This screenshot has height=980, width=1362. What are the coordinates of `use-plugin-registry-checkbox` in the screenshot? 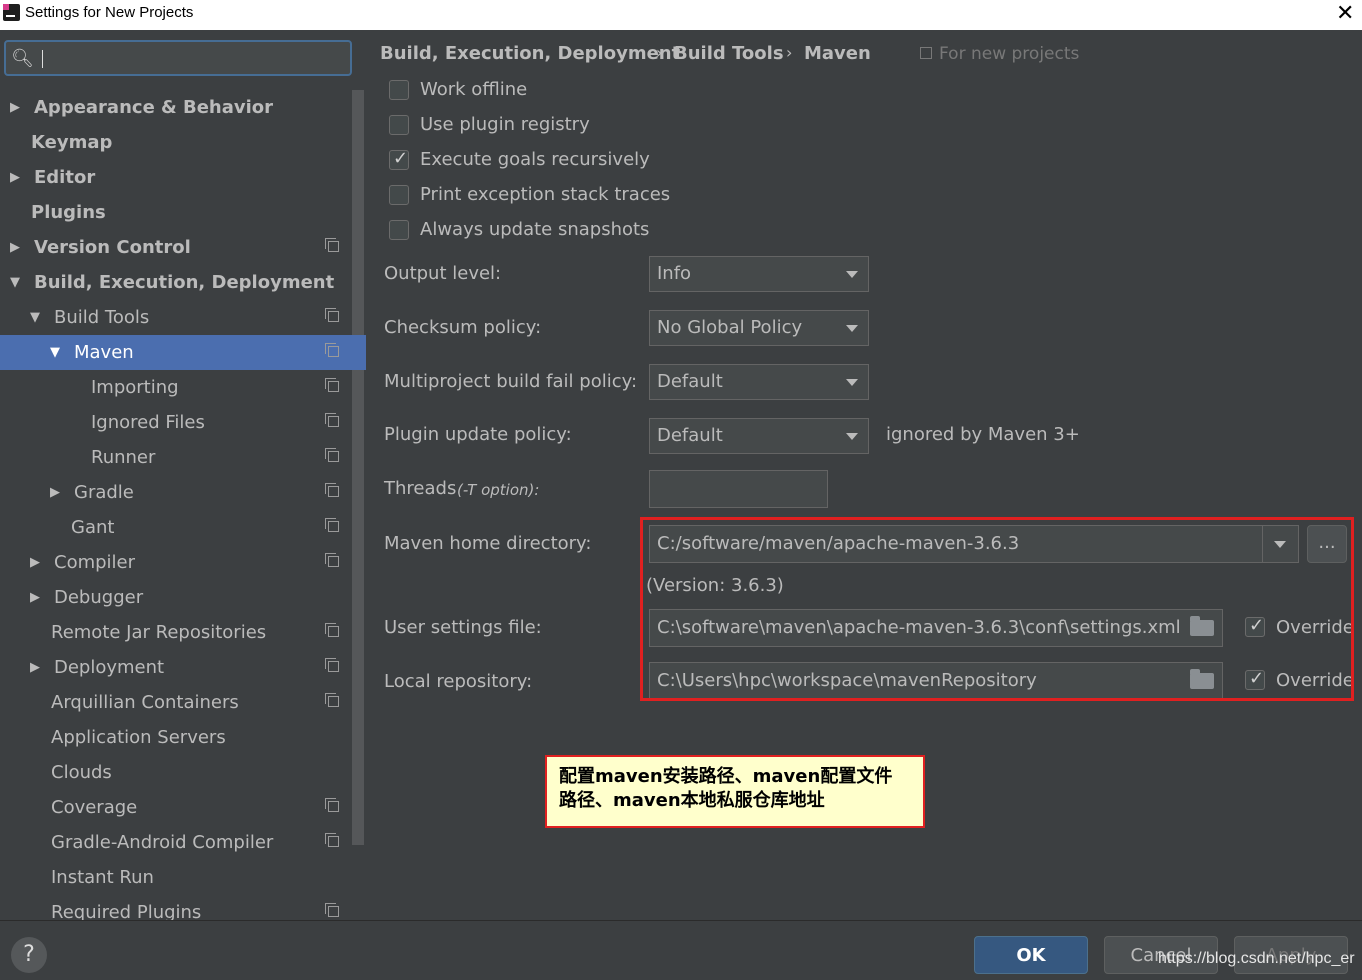 It's located at (399, 125).